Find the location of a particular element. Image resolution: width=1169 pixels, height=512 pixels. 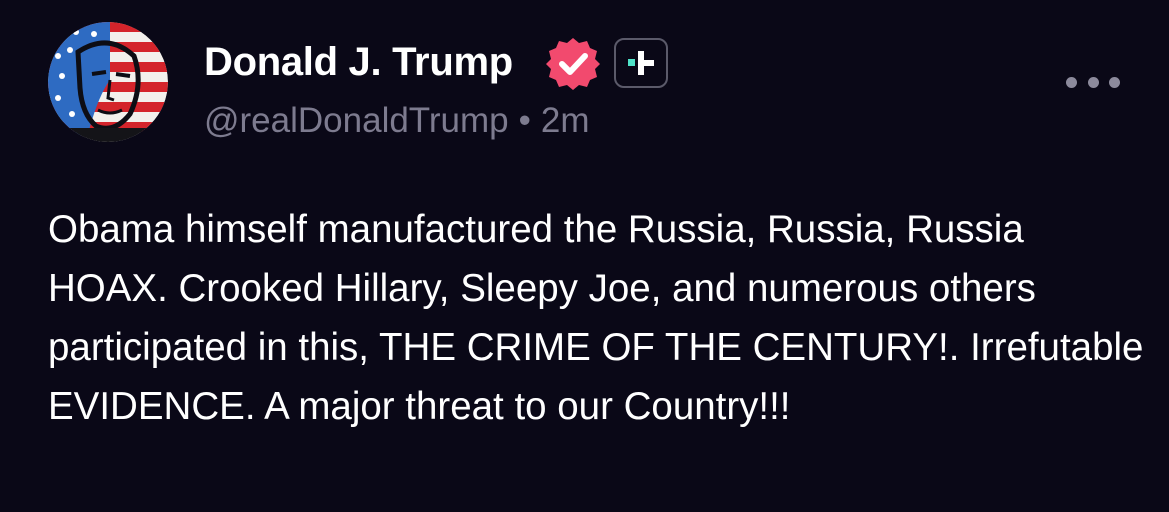

avatar-image is located at coordinates (108, 82).